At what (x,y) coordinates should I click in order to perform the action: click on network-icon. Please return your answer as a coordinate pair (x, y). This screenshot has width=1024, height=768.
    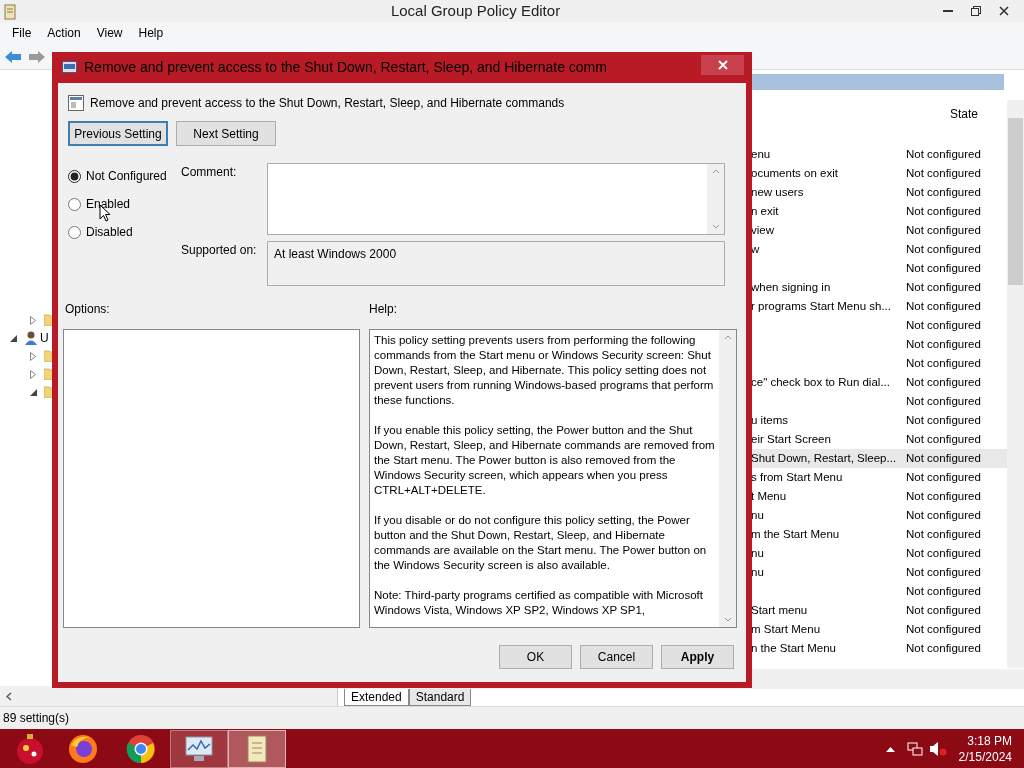
    Looking at the image, I should click on (914, 749).